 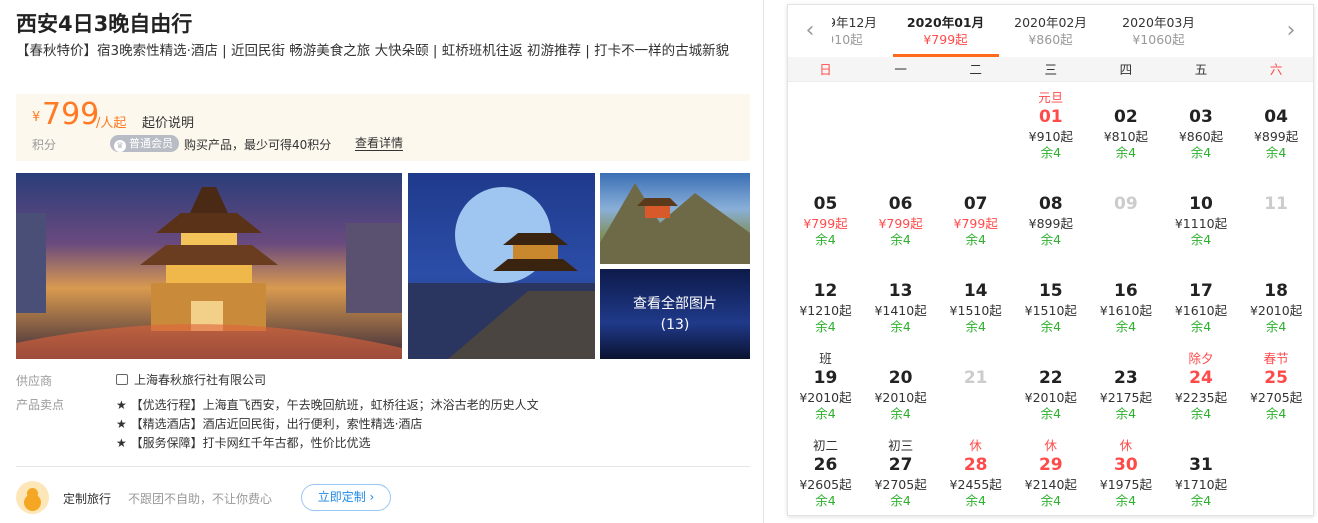 I want to click on day-number: 02, so click(x=1126, y=117).